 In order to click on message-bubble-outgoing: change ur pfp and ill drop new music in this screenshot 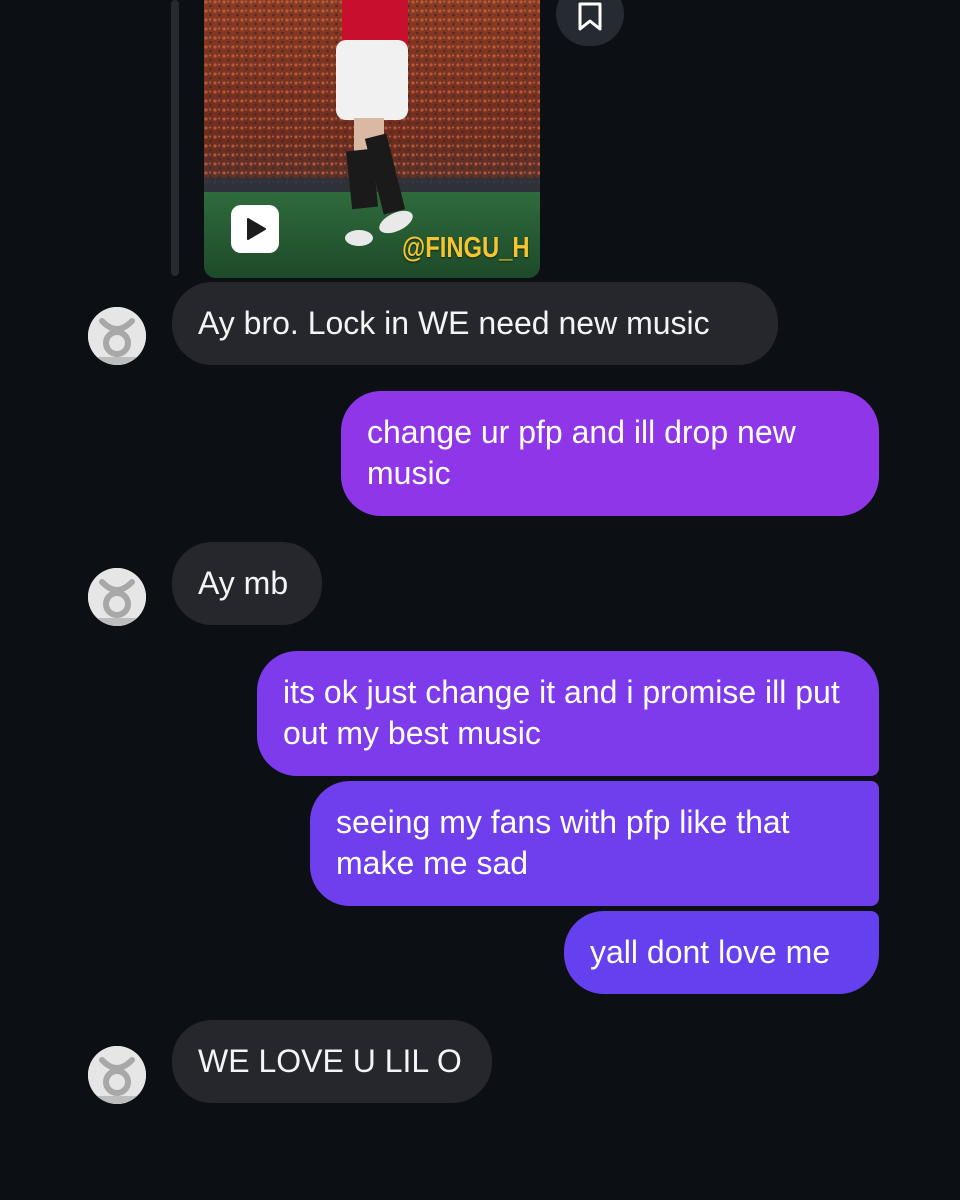, I will do `click(610, 453)`.